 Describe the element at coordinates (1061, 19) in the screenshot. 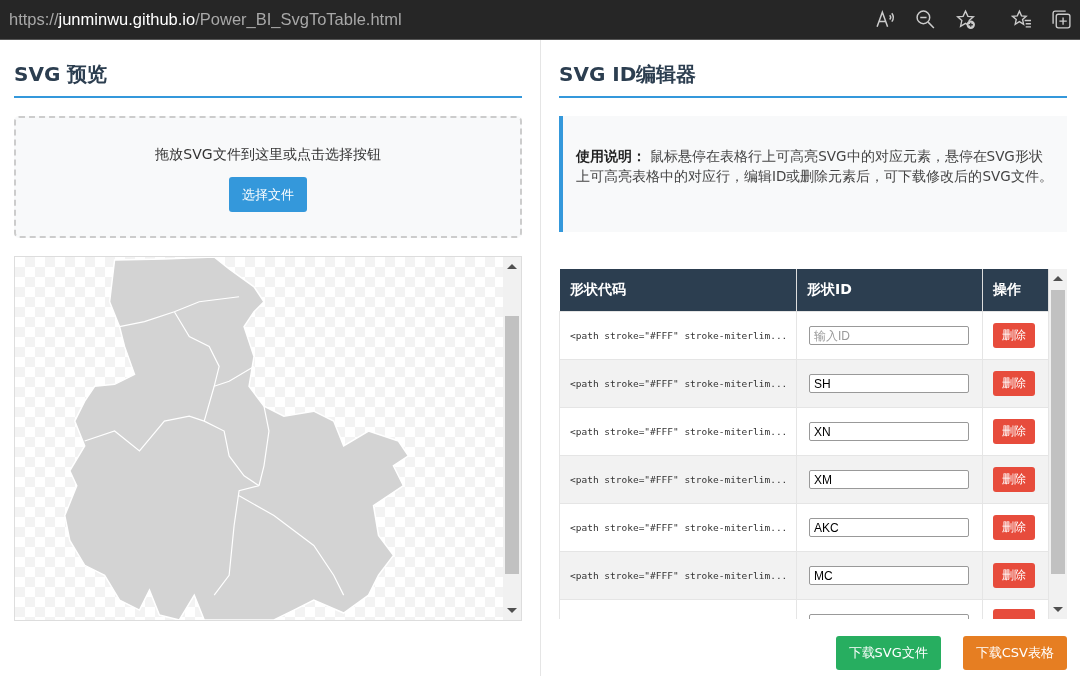

I see `collections-icon` at that location.